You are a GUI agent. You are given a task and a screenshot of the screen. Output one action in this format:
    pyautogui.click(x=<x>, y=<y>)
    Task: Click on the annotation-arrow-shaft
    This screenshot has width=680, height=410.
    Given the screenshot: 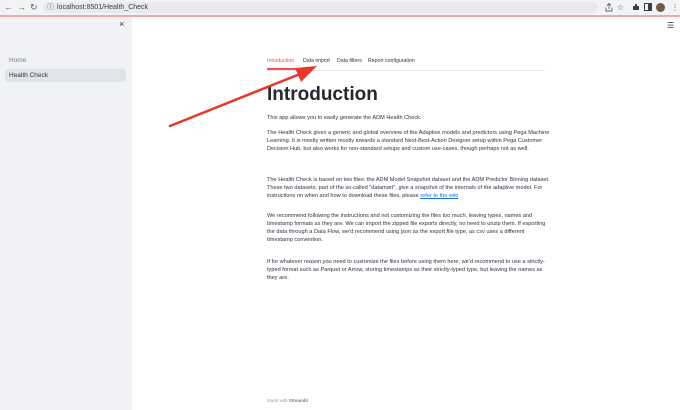 What is the action you would take?
    pyautogui.click(x=235, y=100)
    